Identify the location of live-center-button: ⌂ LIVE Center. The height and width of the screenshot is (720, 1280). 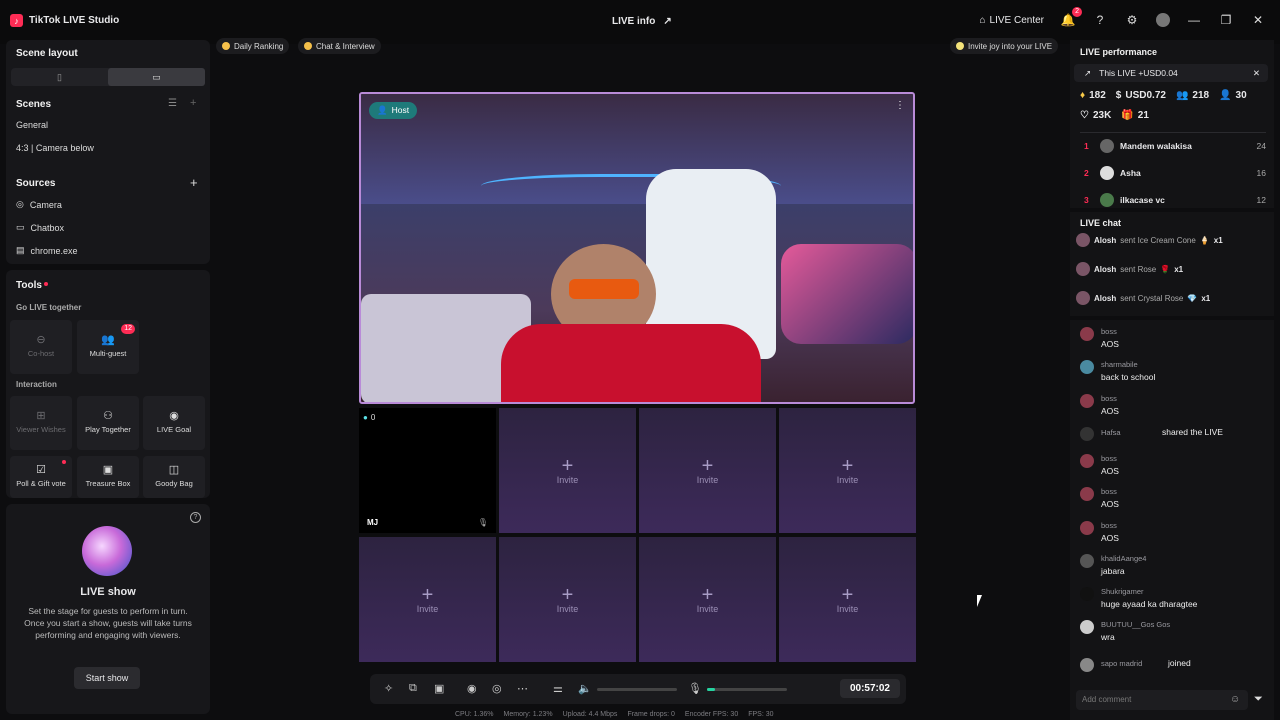
(1011, 20).